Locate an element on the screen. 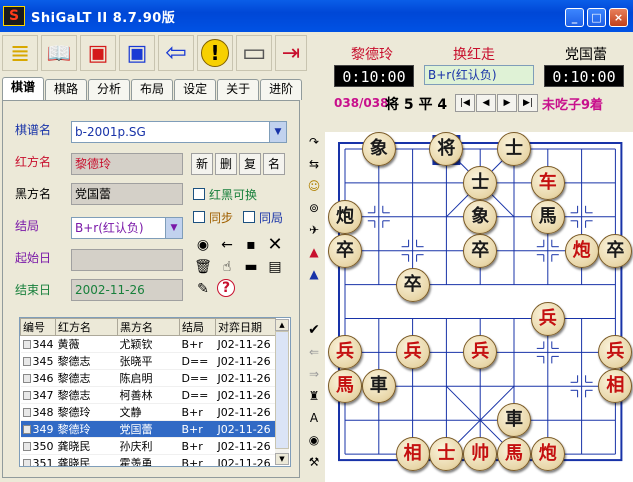 Image resolution: width=633 pixels, height=482 pixels. letter-a-icon: A is located at coordinates (314, 418).